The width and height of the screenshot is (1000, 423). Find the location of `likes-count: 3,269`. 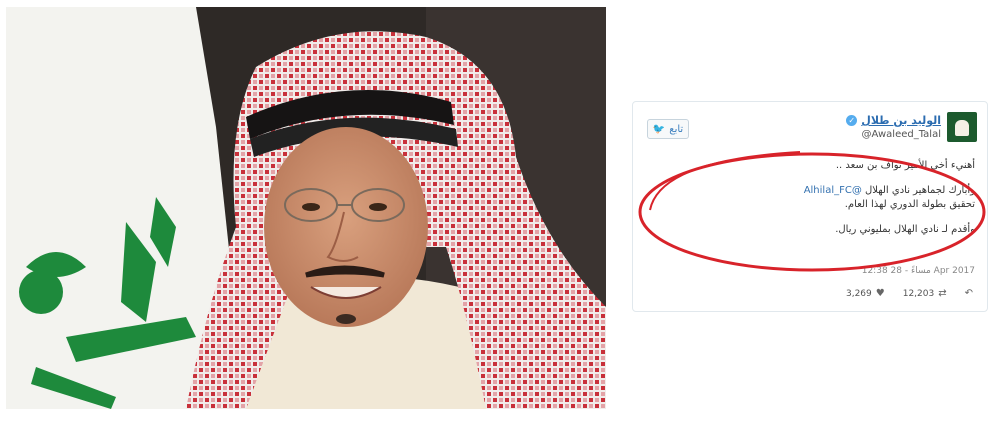

likes-count: 3,269 is located at coordinates (858, 293).